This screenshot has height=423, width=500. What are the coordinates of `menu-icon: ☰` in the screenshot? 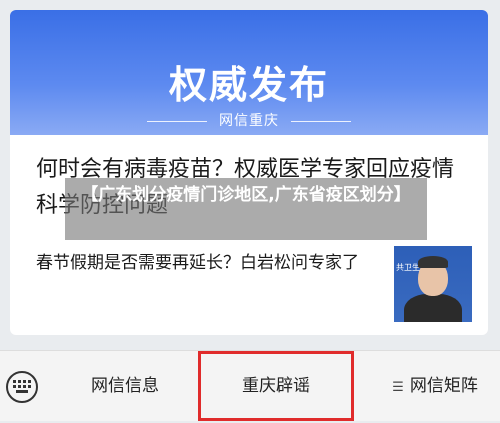 It's located at (398, 387).